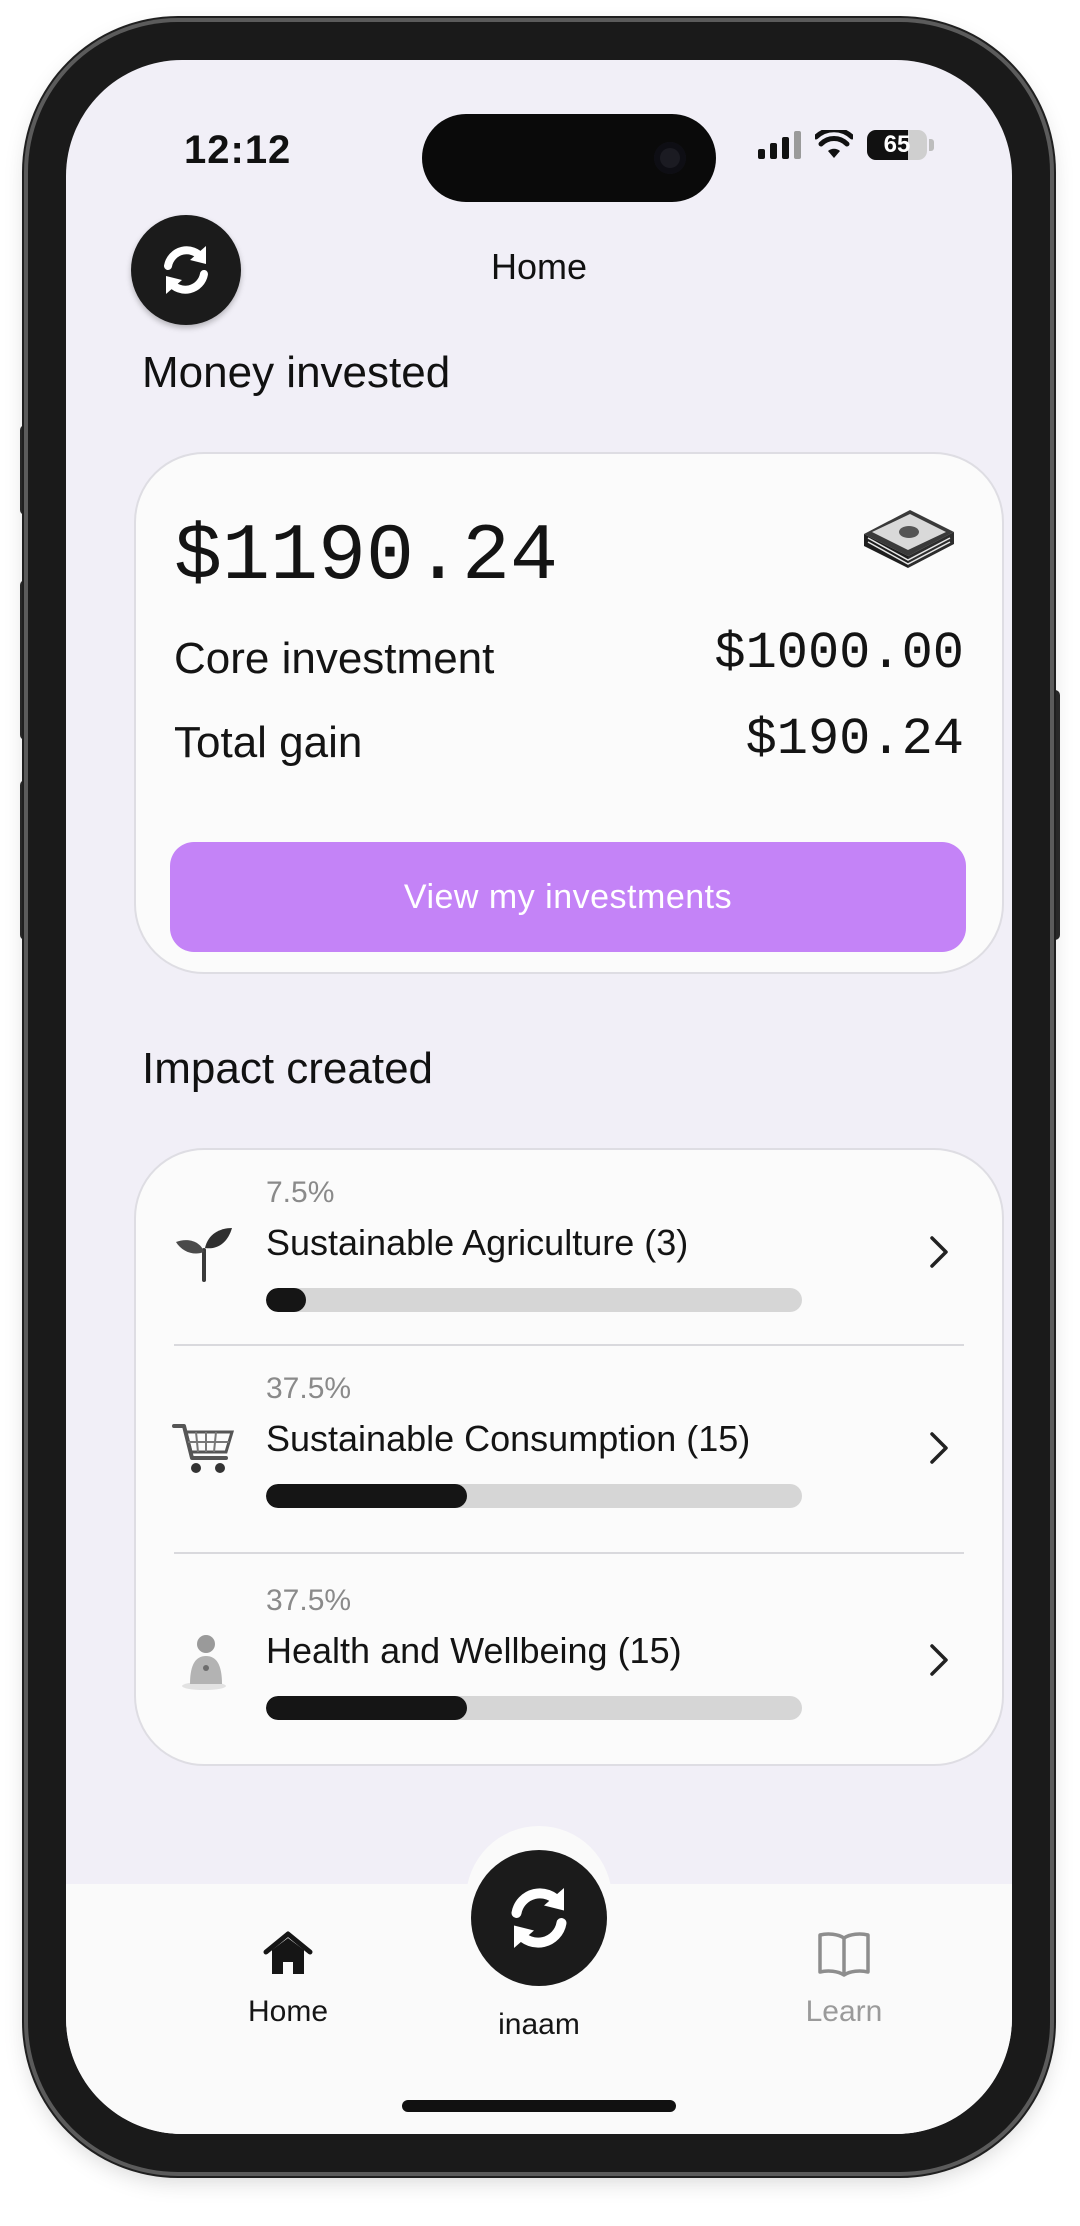  What do you see at coordinates (366, 557) in the screenshot?
I see `total-amount: $1190.24` at bounding box center [366, 557].